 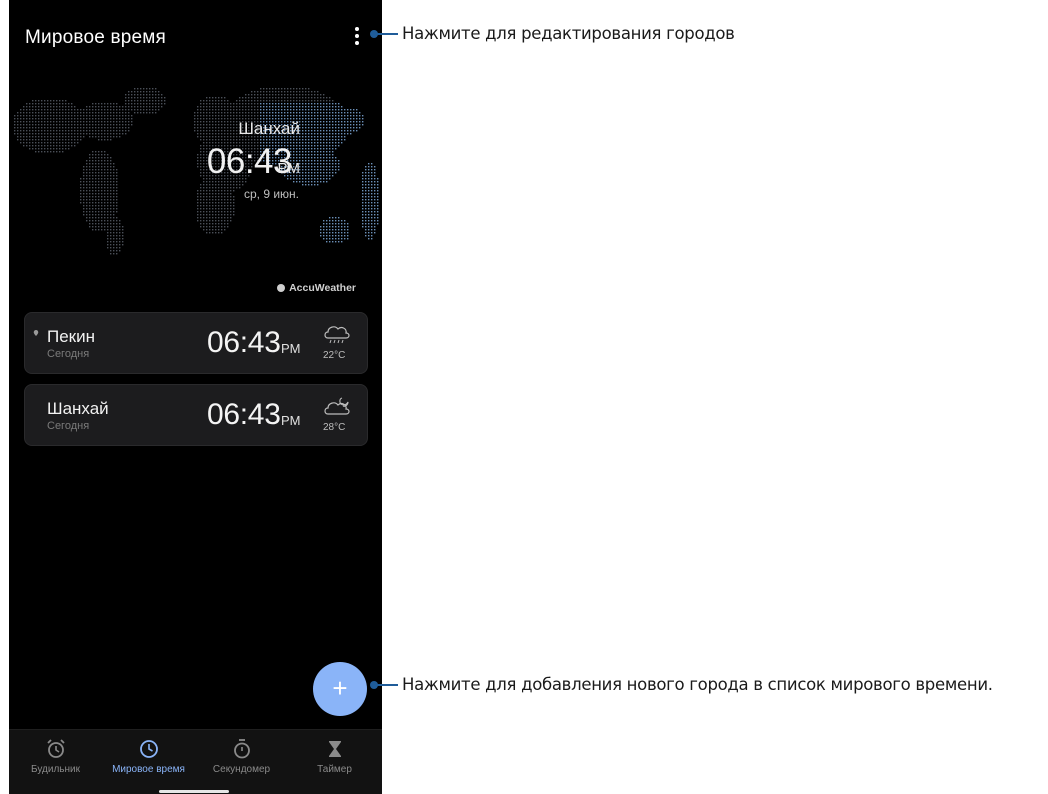 I want to click on partly-cloudy-night-icon, so click(x=337, y=406).